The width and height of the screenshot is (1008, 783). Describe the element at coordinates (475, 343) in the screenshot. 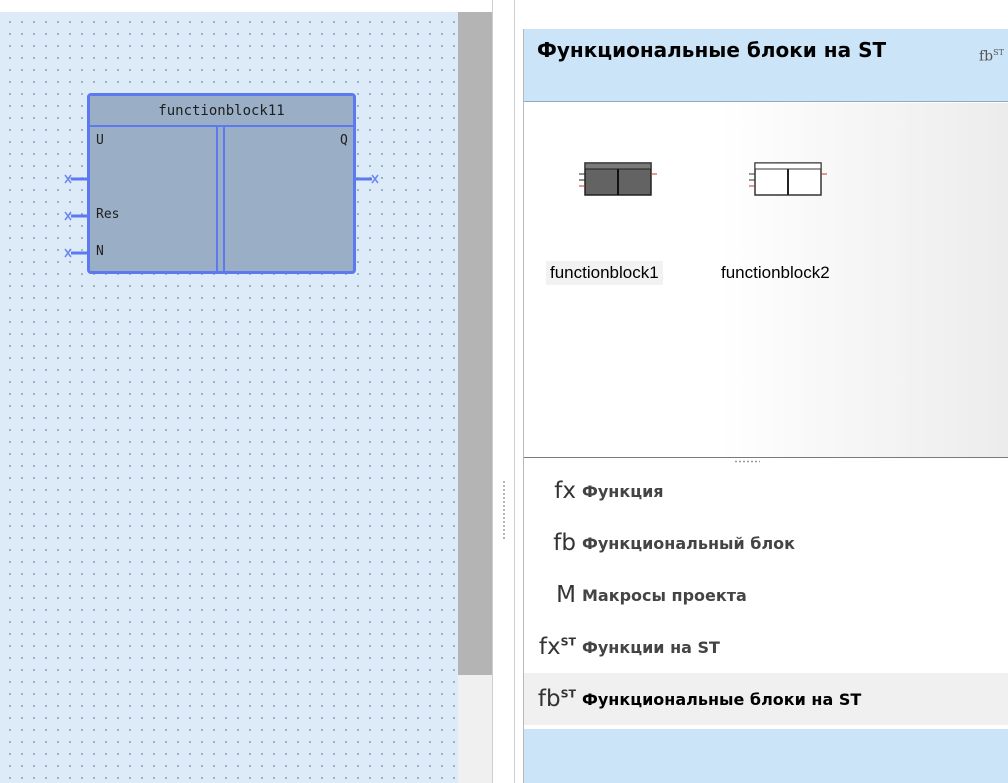

I see `canvas-scrollbar-thumb` at that location.